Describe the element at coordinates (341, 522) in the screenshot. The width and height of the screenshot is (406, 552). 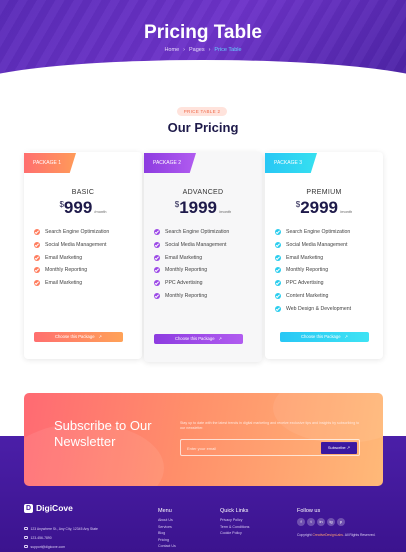
I see `pinterest-icon: p` at that location.